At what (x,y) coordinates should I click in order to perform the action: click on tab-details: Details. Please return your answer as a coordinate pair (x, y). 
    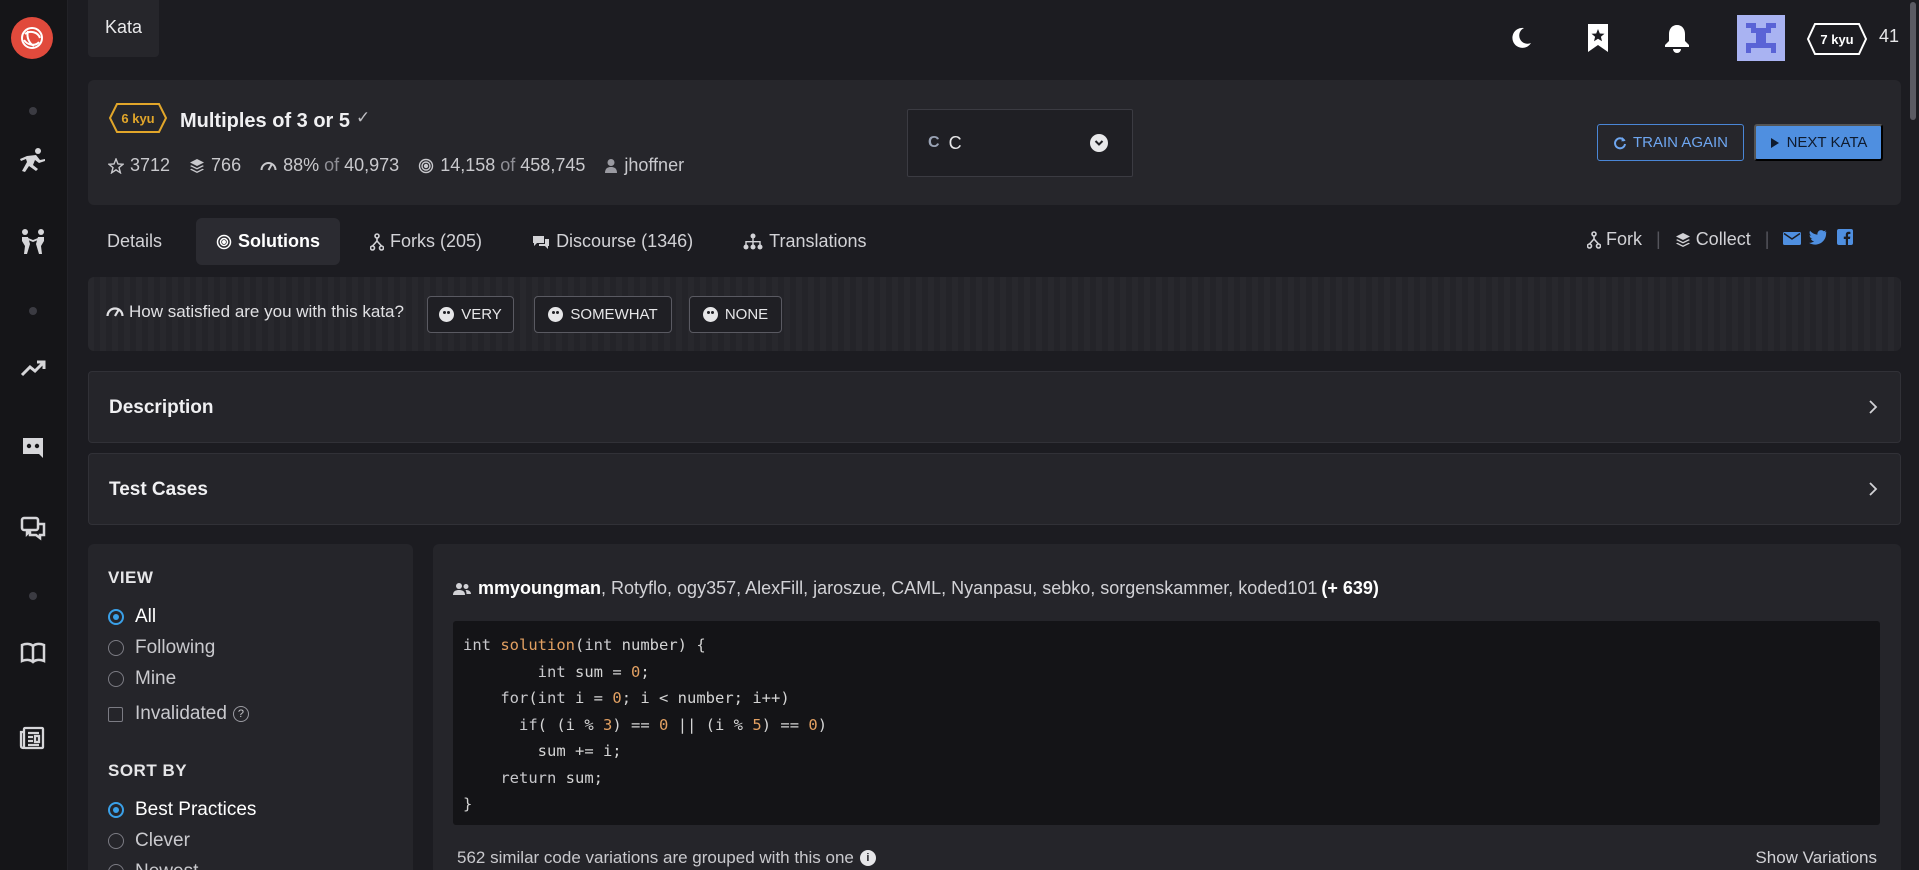
    Looking at the image, I should click on (135, 241).